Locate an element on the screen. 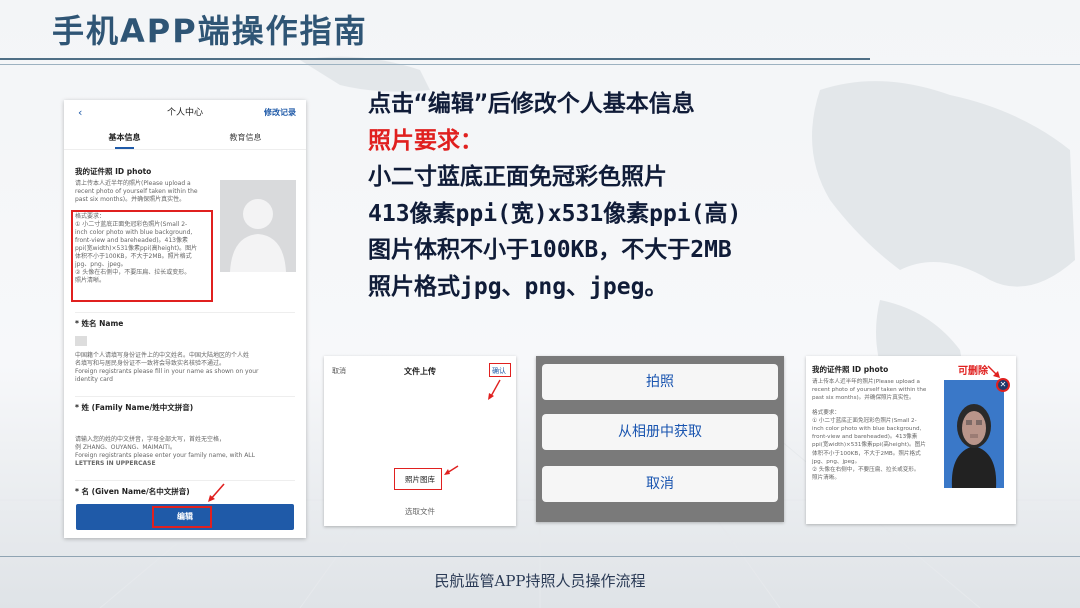  upload-title: 文件上传 is located at coordinates (420, 371).